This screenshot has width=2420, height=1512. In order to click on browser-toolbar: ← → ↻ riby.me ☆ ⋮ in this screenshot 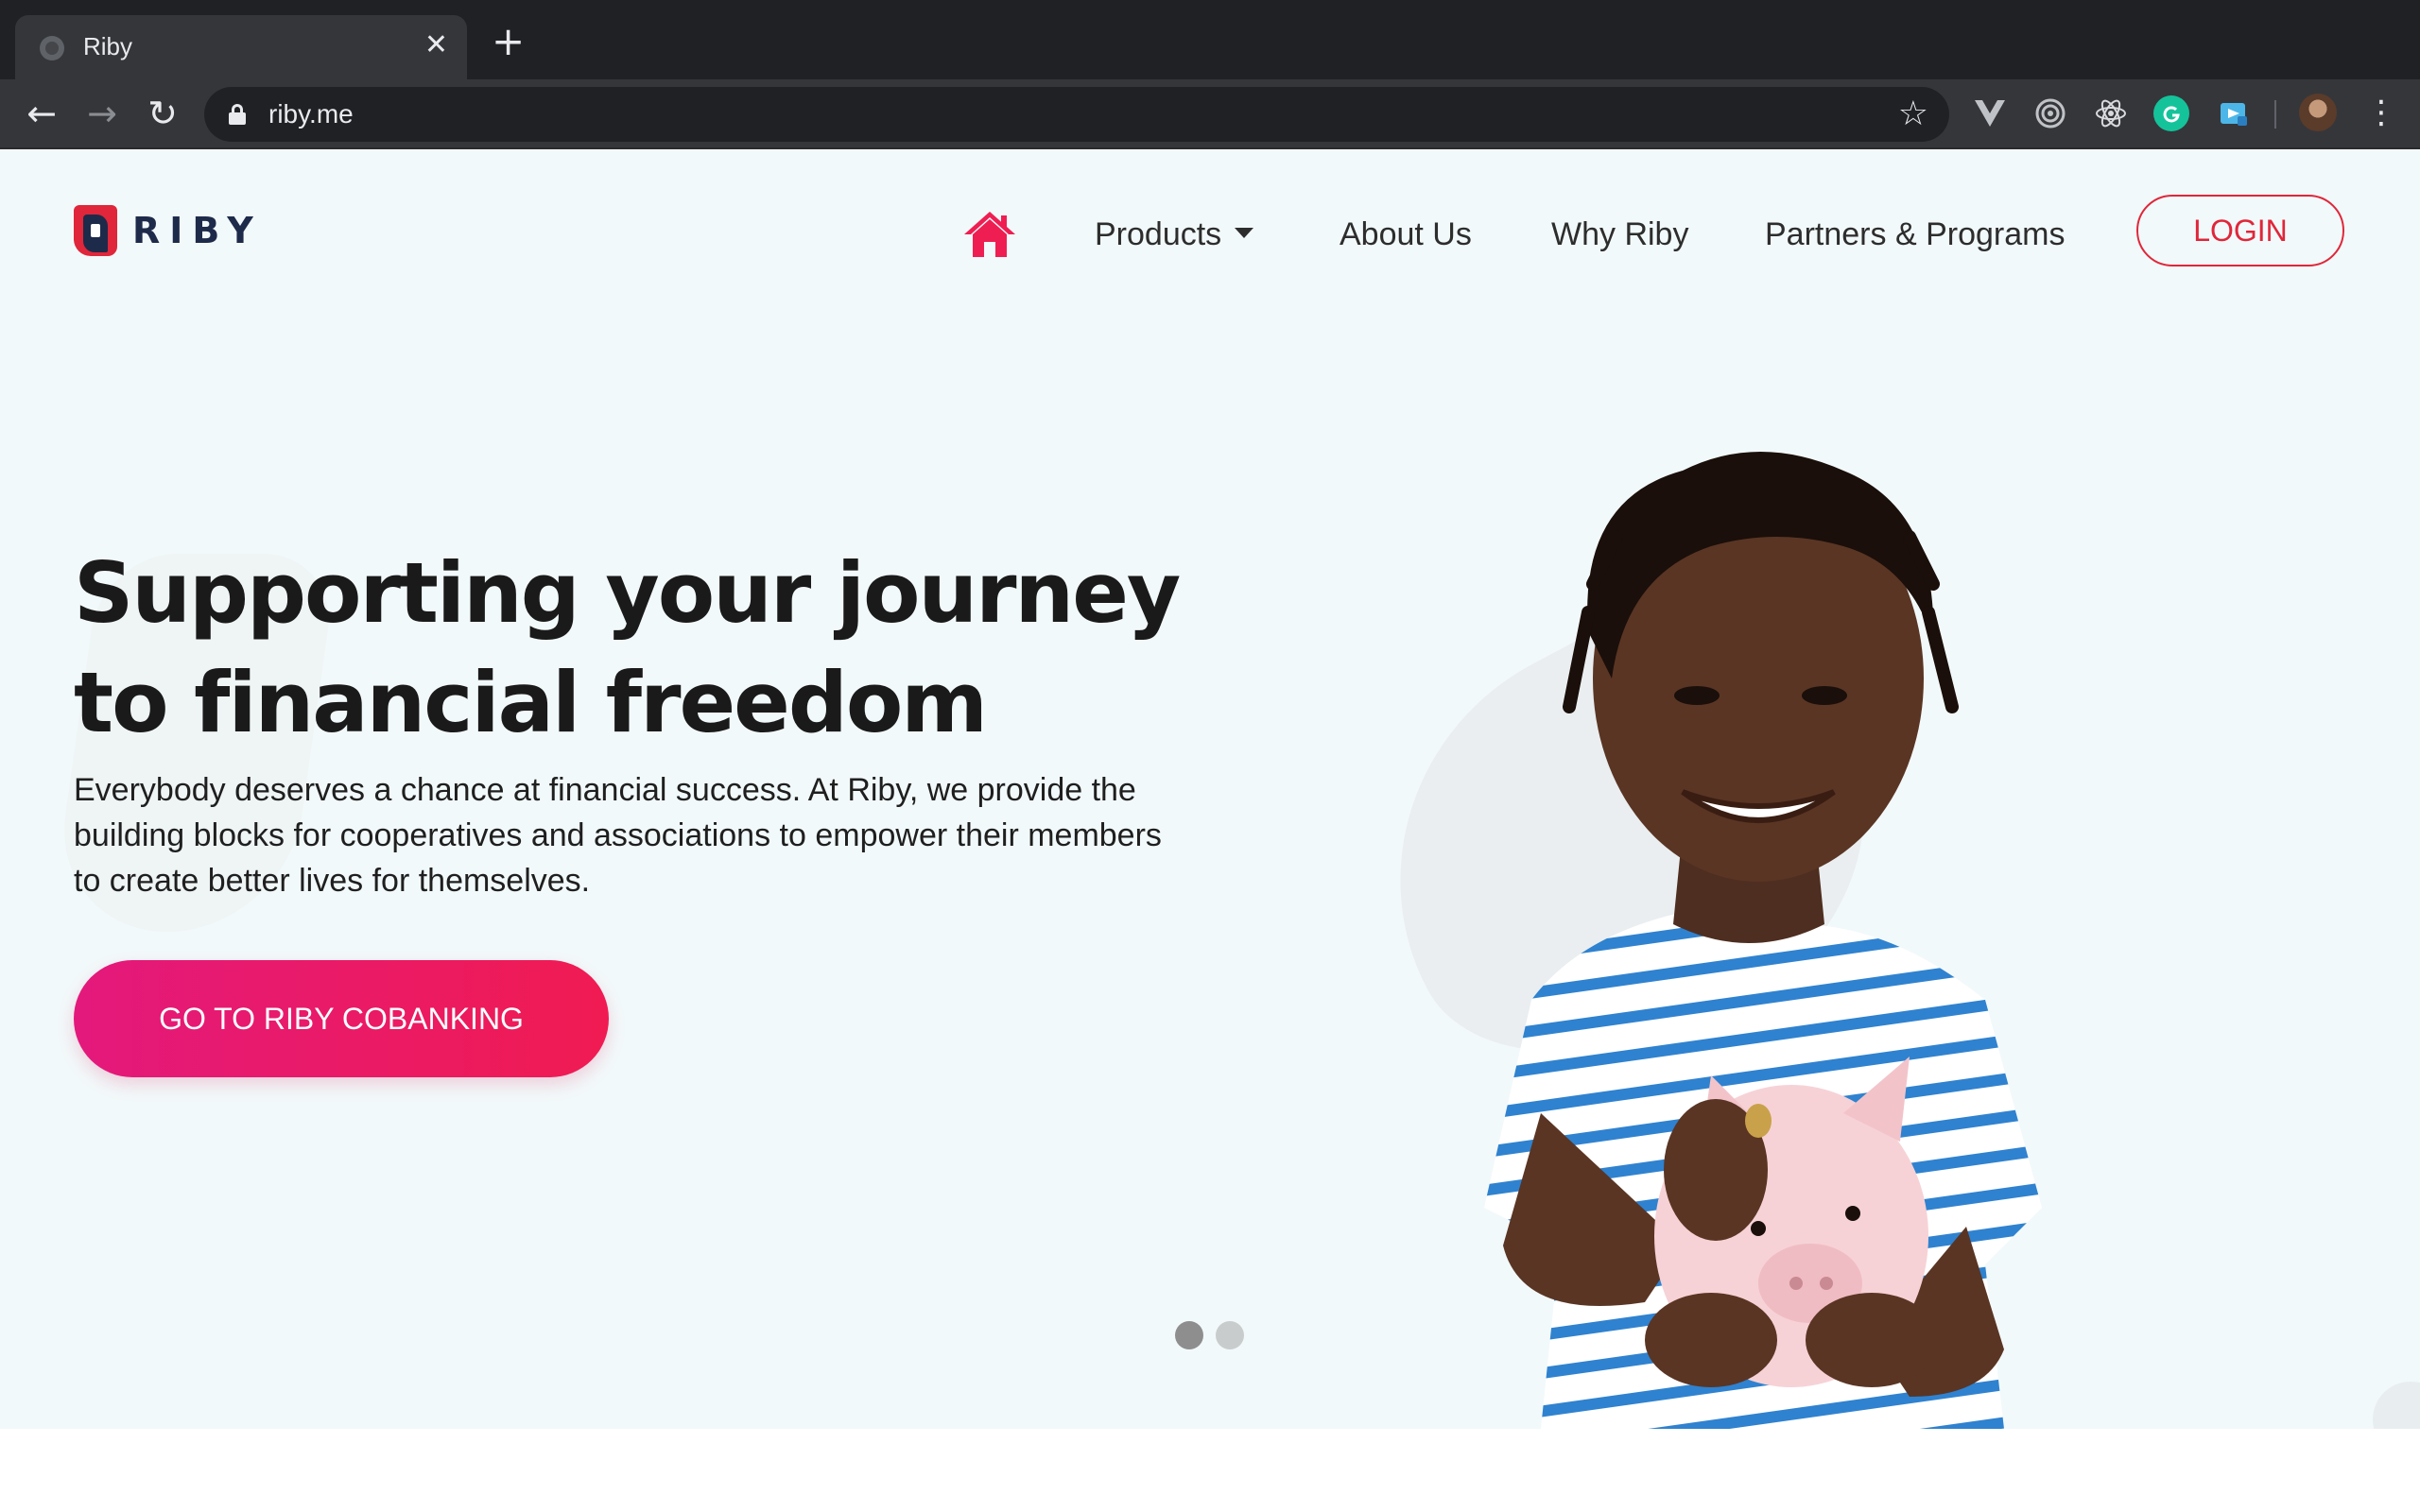, I will do `click(1210, 114)`.